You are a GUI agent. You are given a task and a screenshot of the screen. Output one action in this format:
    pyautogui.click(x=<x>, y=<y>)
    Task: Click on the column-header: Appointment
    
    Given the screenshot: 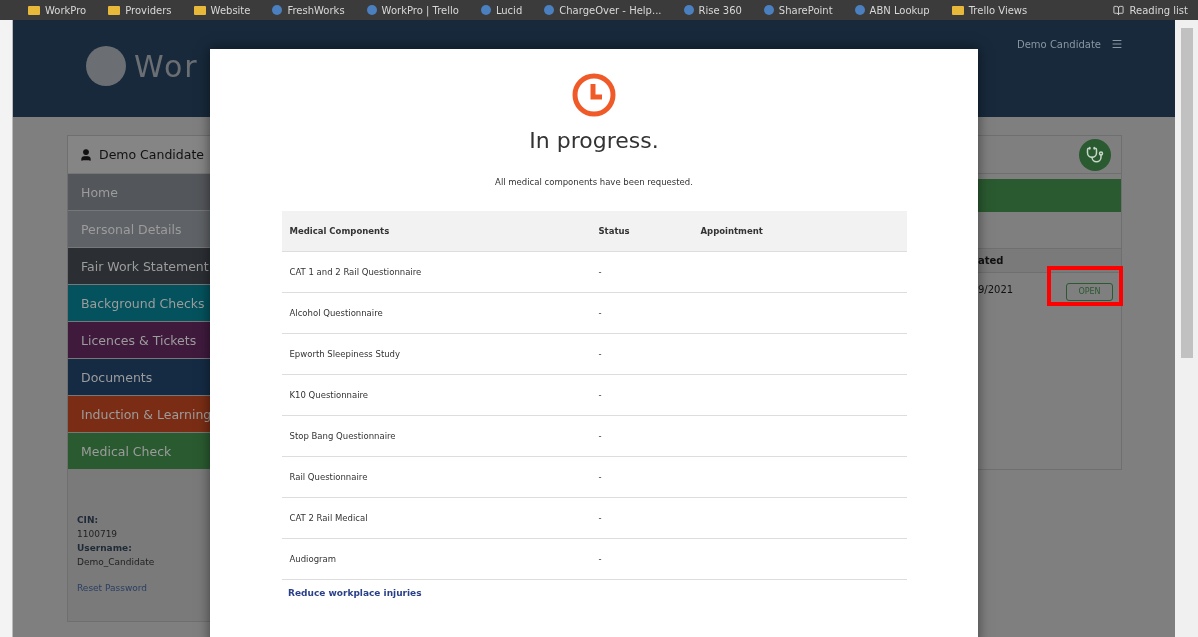 What is the action you would take?
    pyautogui.click(x=731, y=231)
    